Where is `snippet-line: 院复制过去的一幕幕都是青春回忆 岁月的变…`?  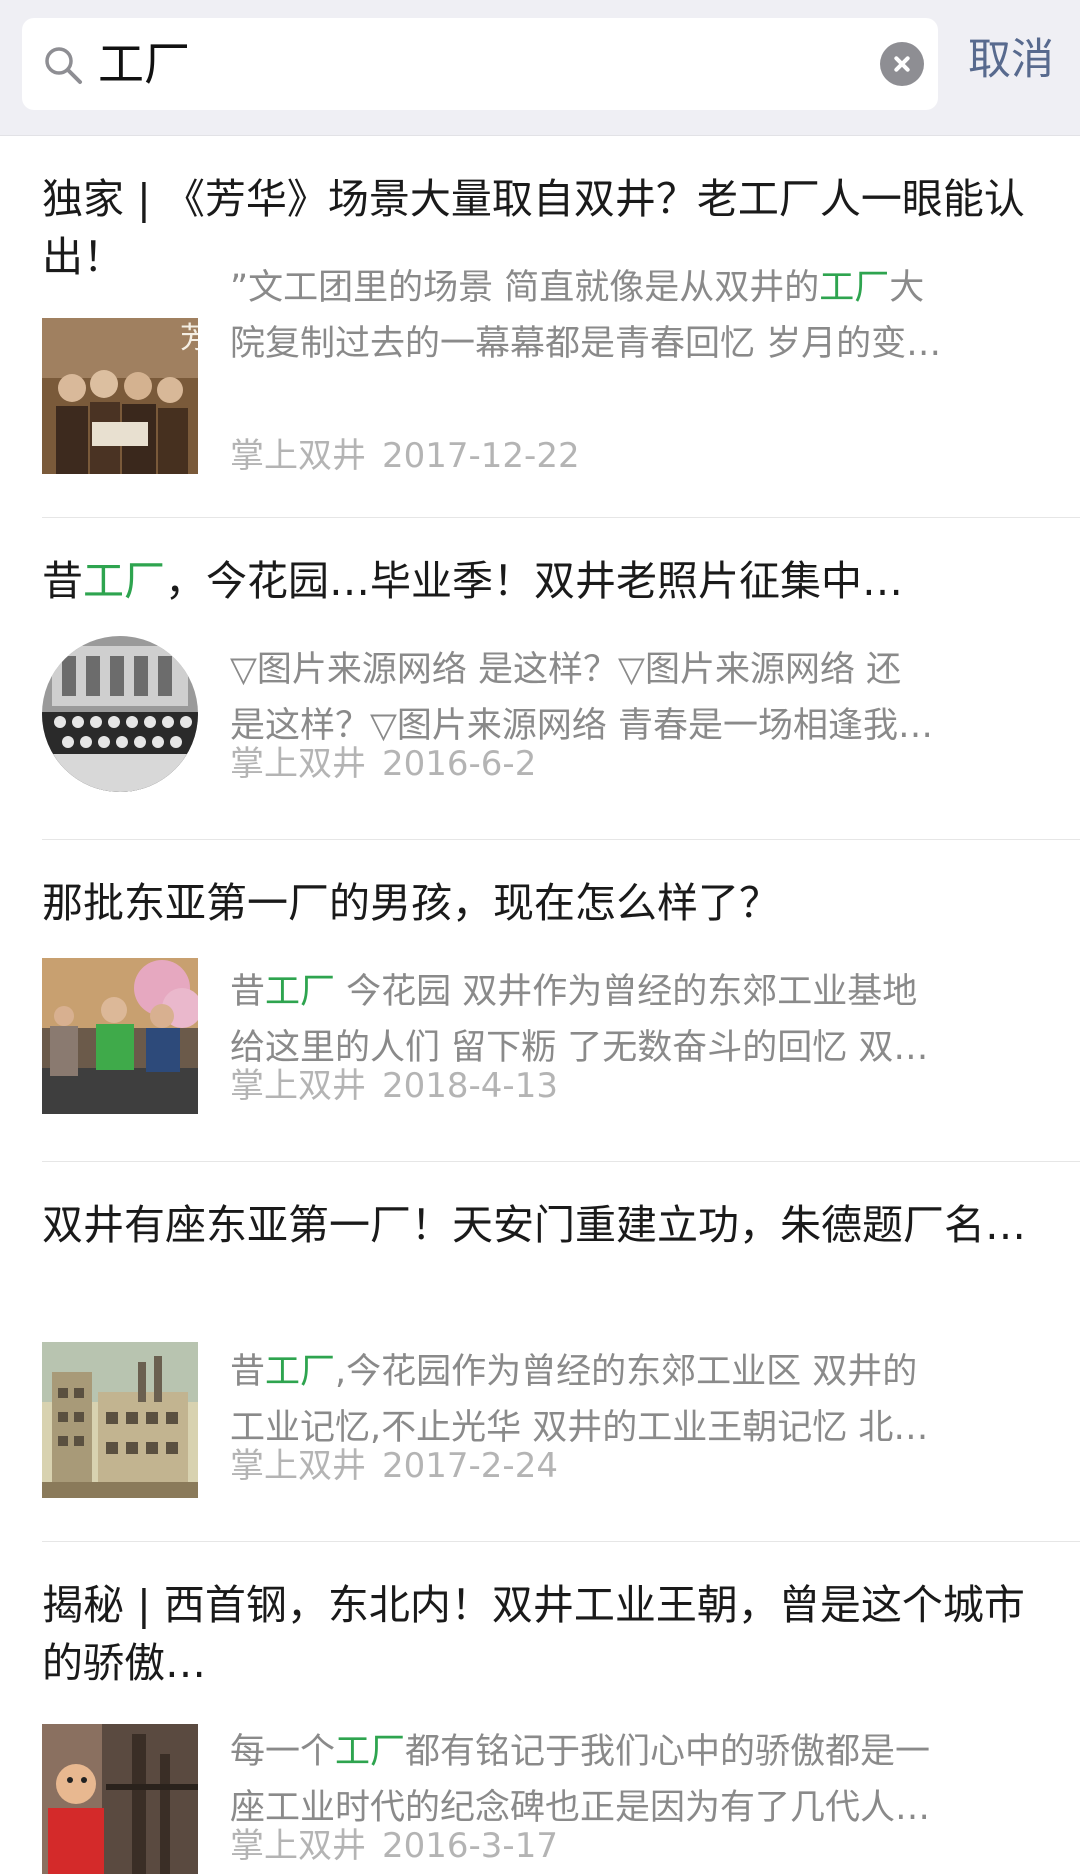
snippet-line: 院复制过去的一幕幕都是青春回忆 岁月的变… is located at coordinates (586, 344).